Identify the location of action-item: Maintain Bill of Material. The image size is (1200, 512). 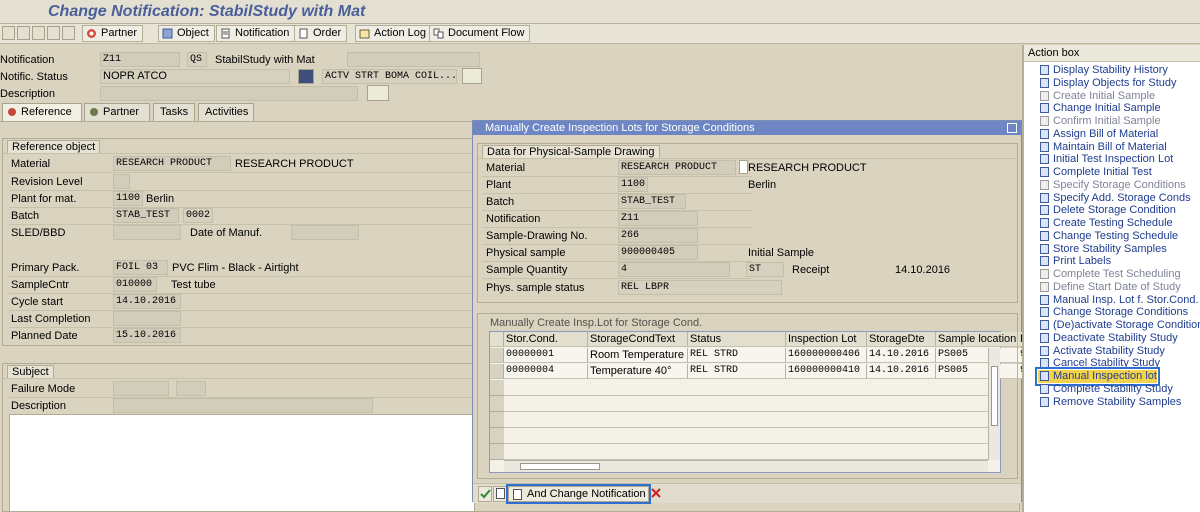
(1102, 147).